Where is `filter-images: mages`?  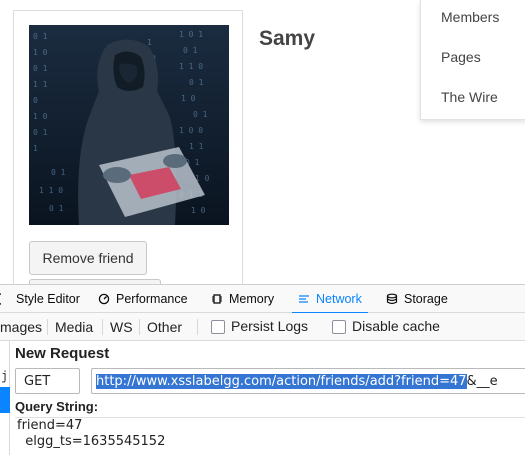
filter-images: mages is located at coordinates (22, 327).